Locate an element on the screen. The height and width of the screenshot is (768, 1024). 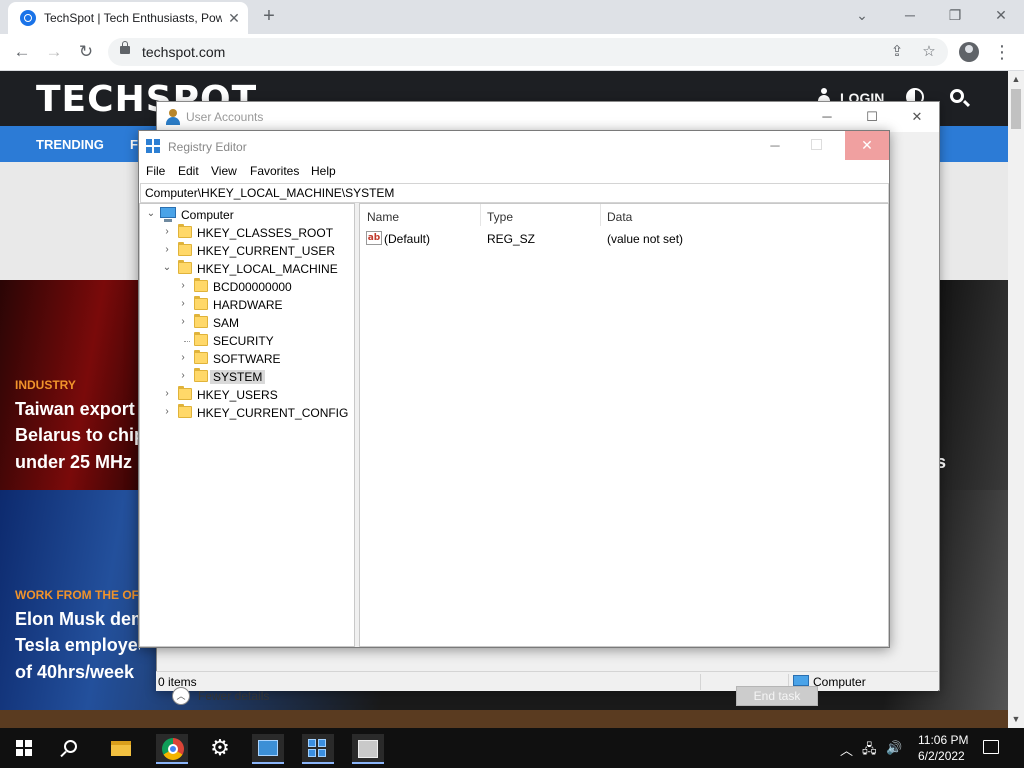
browser-close-button: ✕ is located at coordinates (1001, 15).